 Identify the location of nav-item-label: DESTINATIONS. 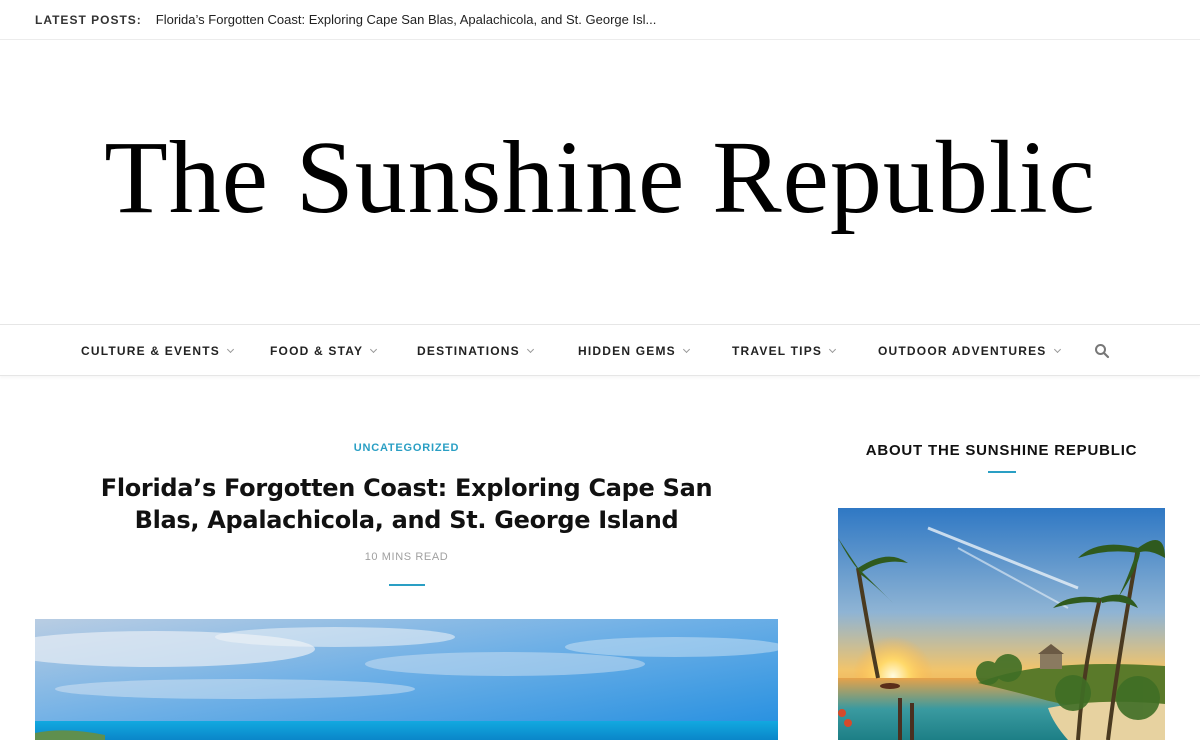
(468, 351).